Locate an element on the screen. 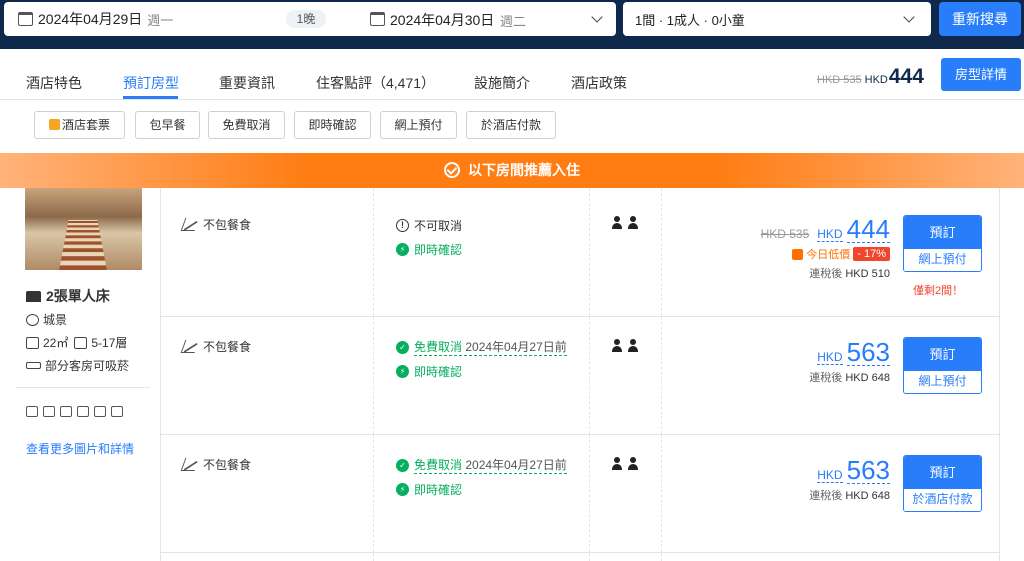 This screenshot has width=1024, height=561. guests-text: 1間 · 1成人 · 0小童 is located at coordinates (690, 19).